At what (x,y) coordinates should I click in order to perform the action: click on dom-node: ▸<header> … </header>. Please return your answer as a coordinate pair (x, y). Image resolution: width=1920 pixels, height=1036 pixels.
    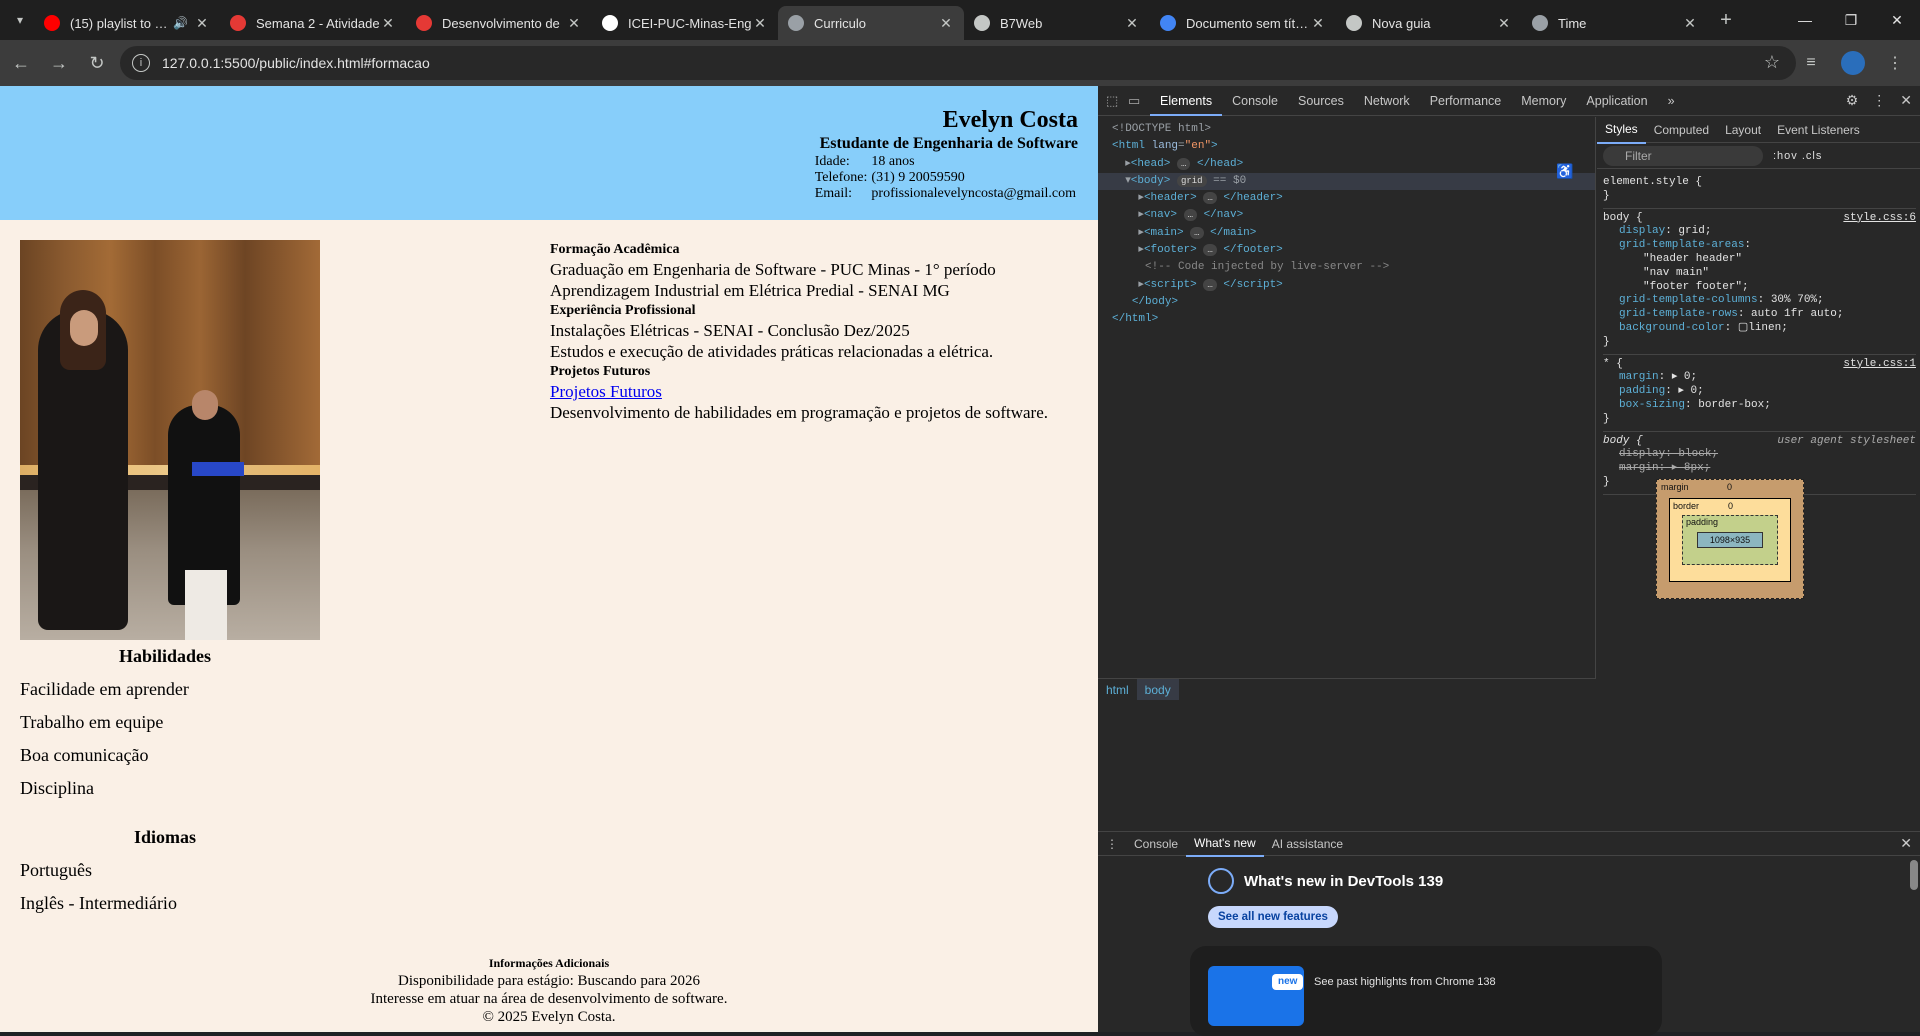
    Looking at the image, I should click on (1346, 198).